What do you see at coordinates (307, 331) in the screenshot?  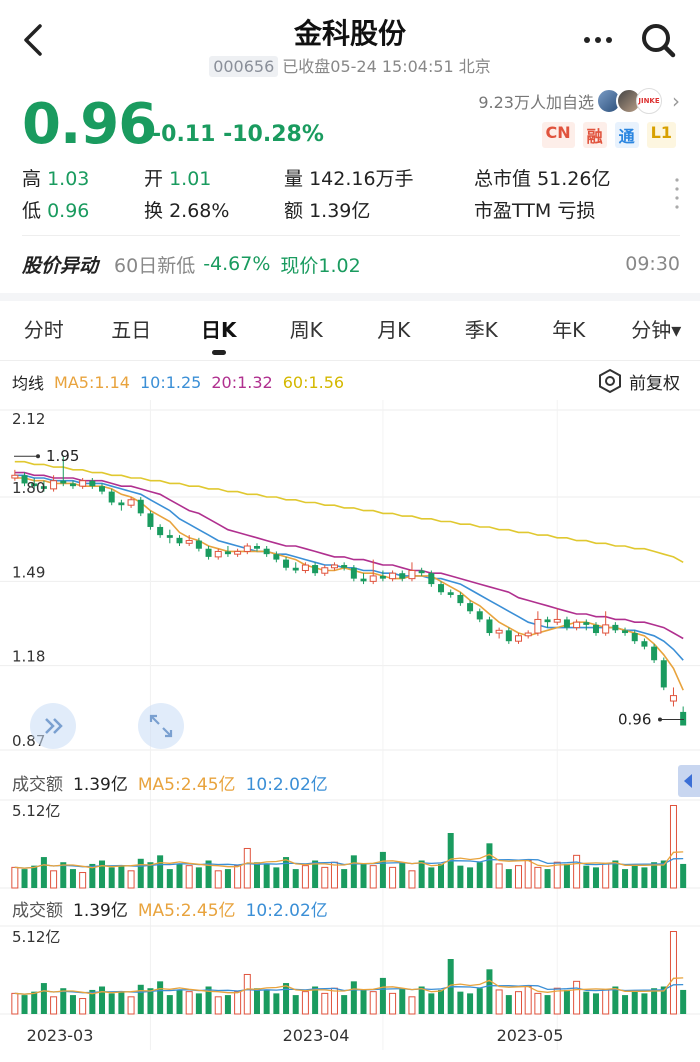 I see `tab-weekly-k: 周K` at bounding box center [307, 331].